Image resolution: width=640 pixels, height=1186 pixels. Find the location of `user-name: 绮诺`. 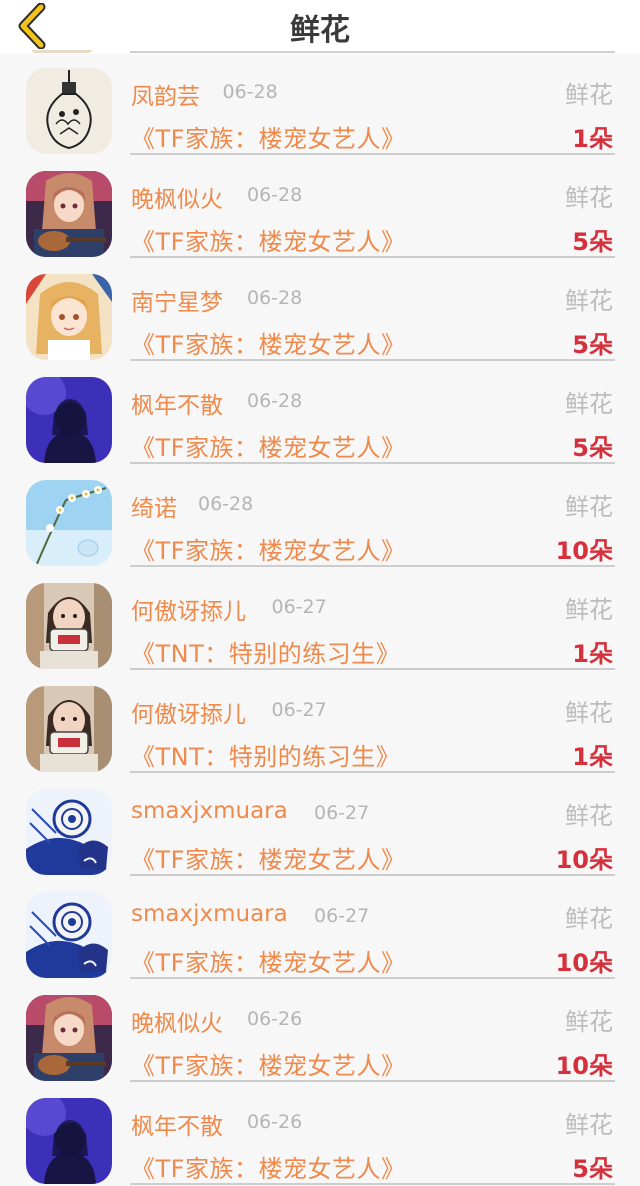

user-name: 绮诺 is located at coordinates (154, 506).